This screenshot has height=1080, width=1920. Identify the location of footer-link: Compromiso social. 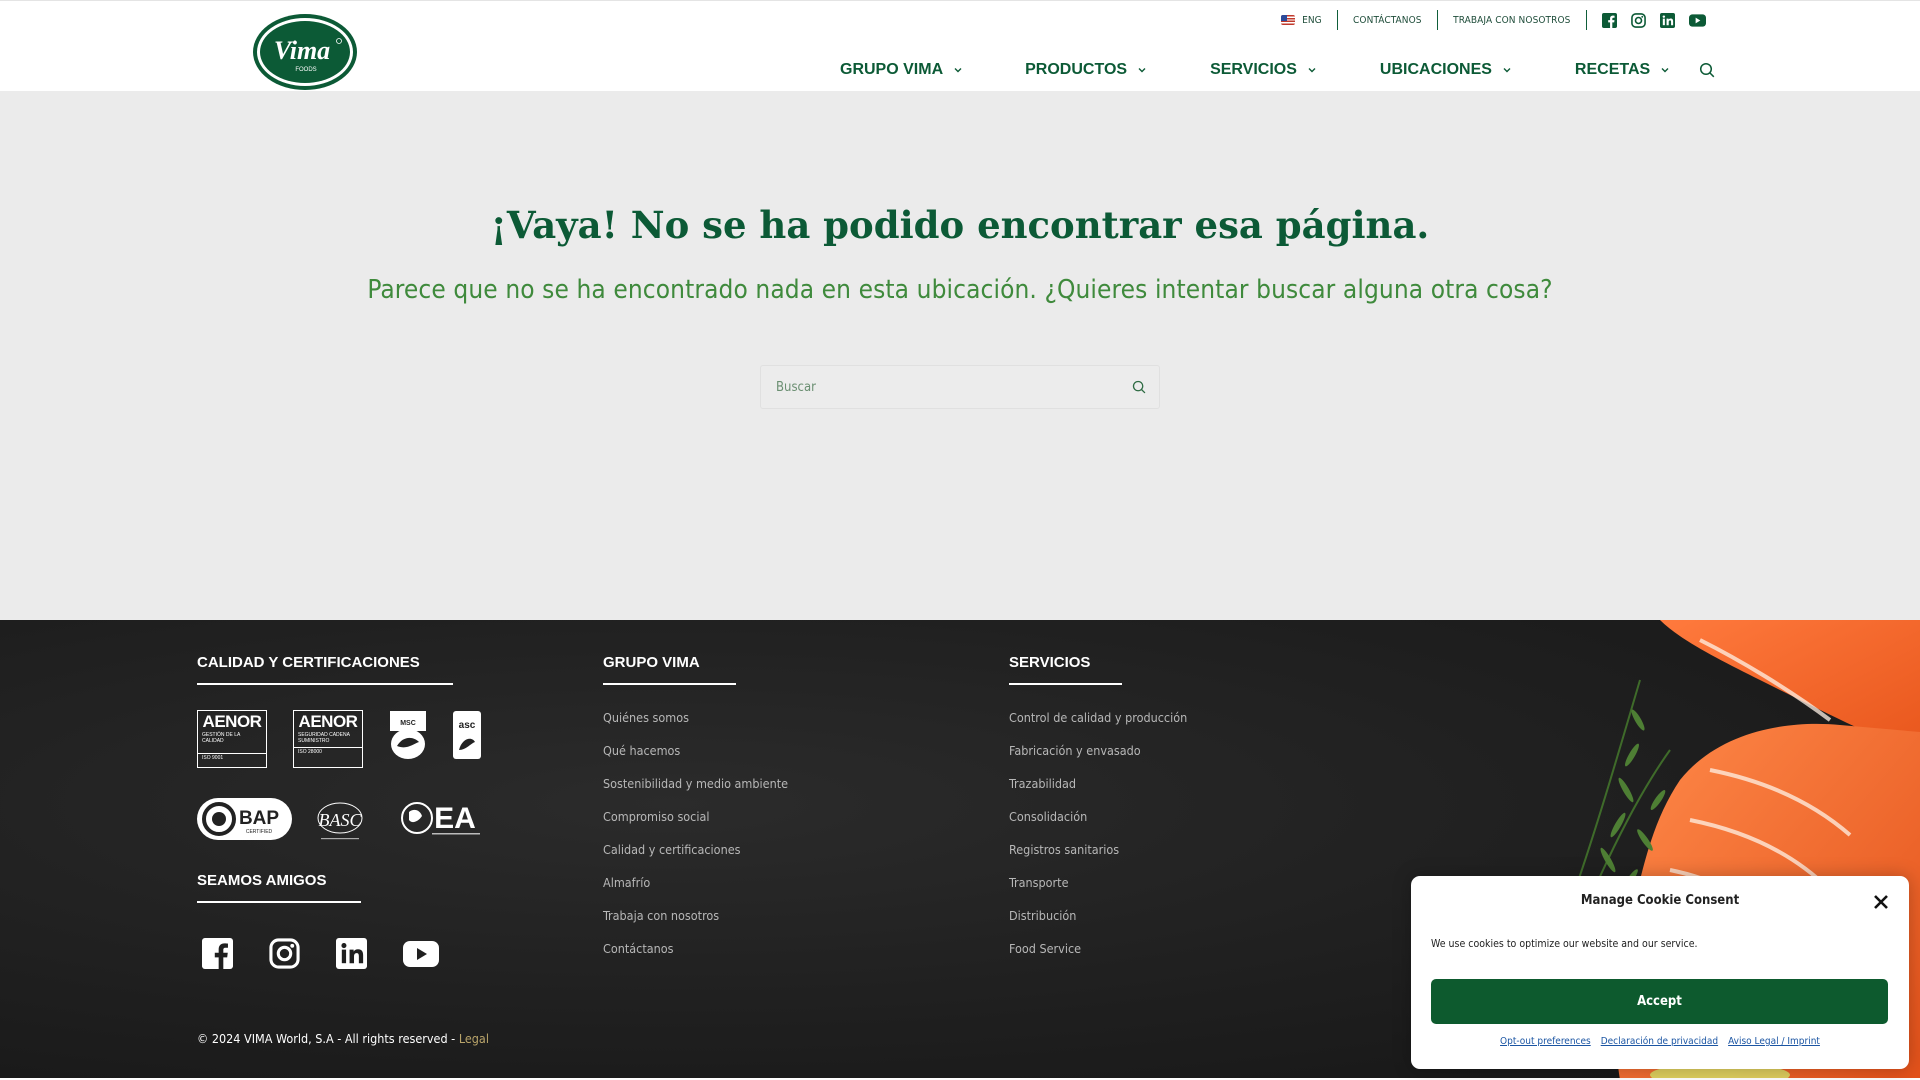
(695, 826).